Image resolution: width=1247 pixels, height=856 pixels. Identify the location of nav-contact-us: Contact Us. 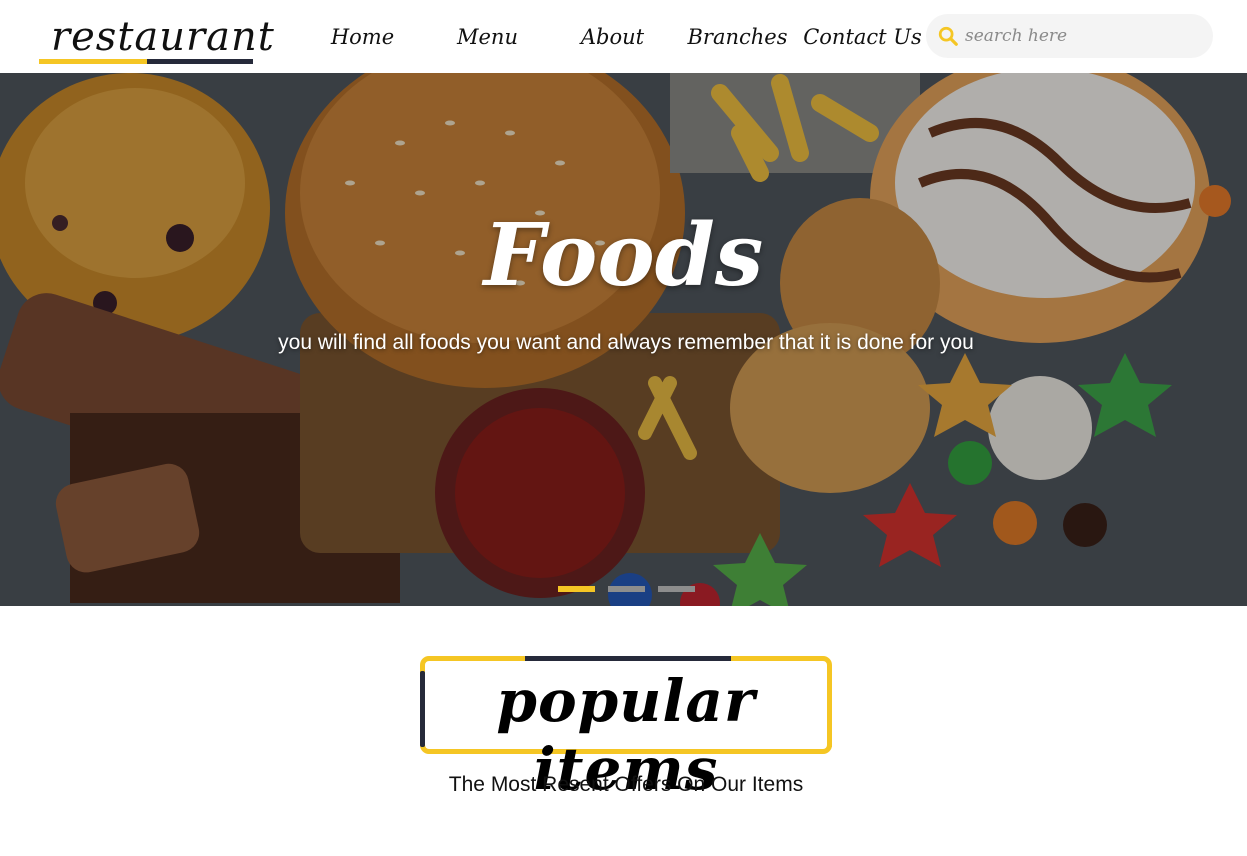
(862, 38).